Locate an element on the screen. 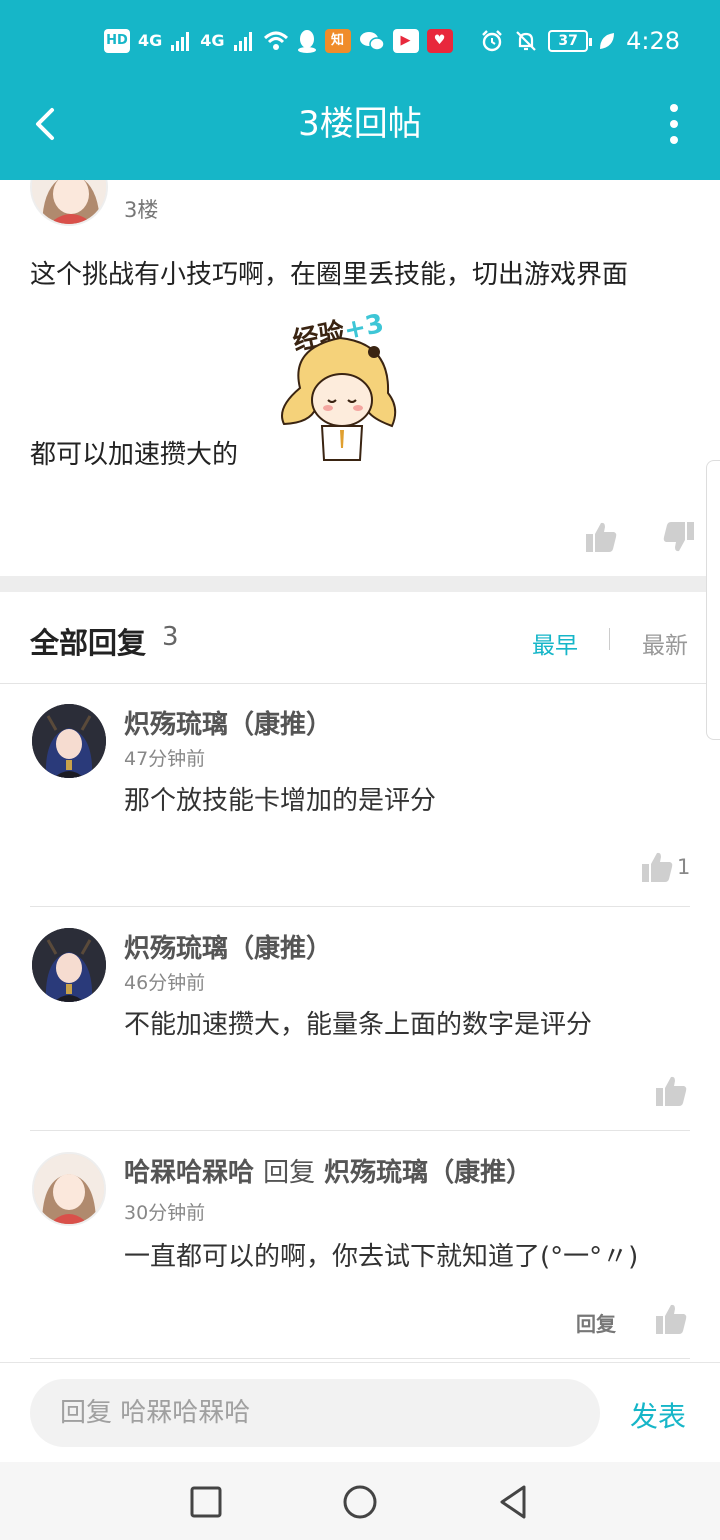 This screenshot has height=1540, width=720. game-app-icon: ♥ is located at coordinates (439, 41).